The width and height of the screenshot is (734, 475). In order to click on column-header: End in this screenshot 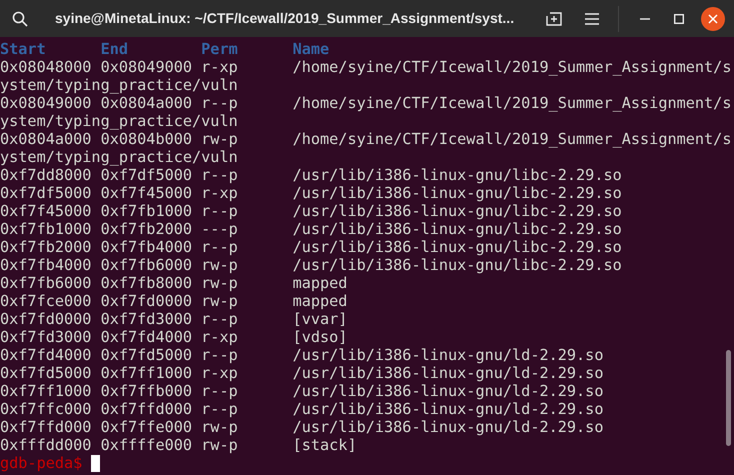, I will do `click(115, 49)`.